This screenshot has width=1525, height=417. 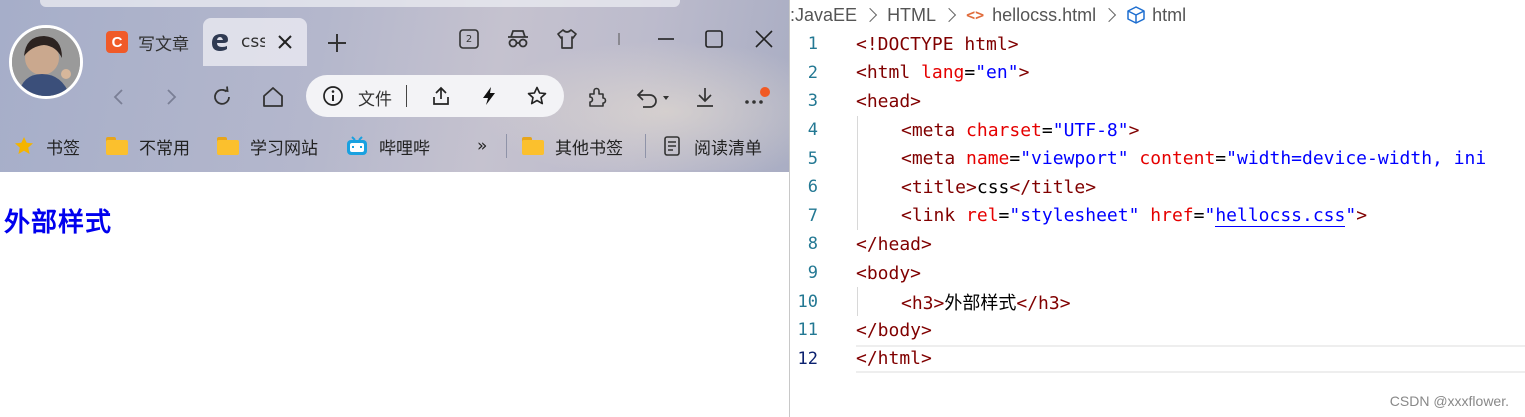 What do you see at coordinates (826, 15) in the screenshot?
I see `breadcrumb-javaee: JavaEE` at bounding box center [826, 15].